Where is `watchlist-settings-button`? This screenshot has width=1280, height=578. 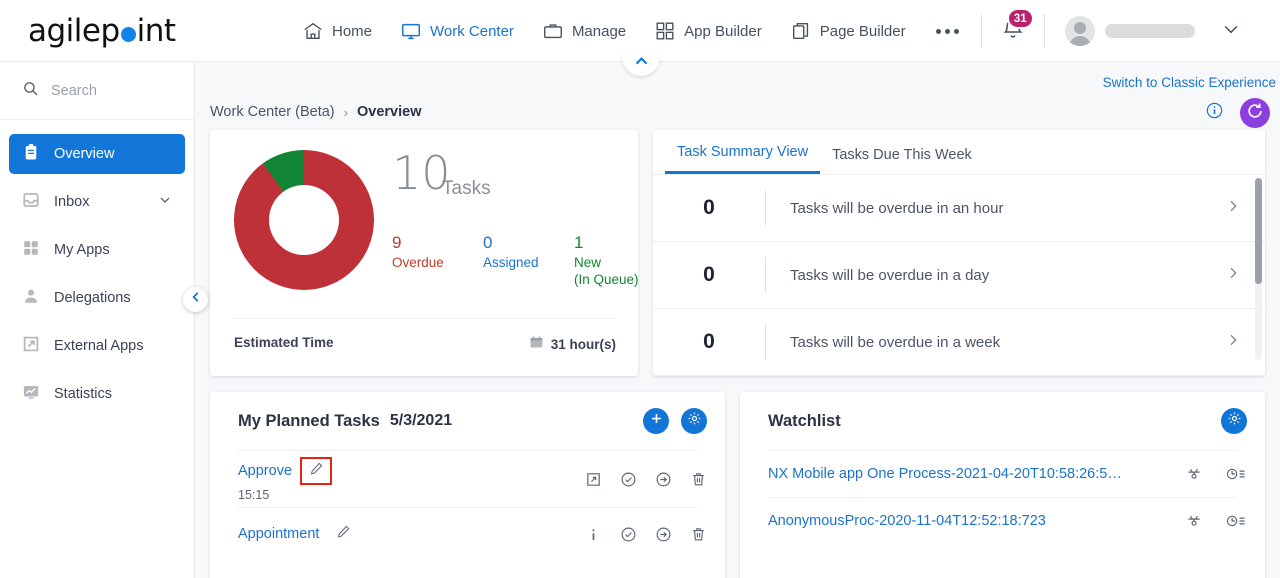
watchlist-settings-button is located at coordinates (1234, 421).